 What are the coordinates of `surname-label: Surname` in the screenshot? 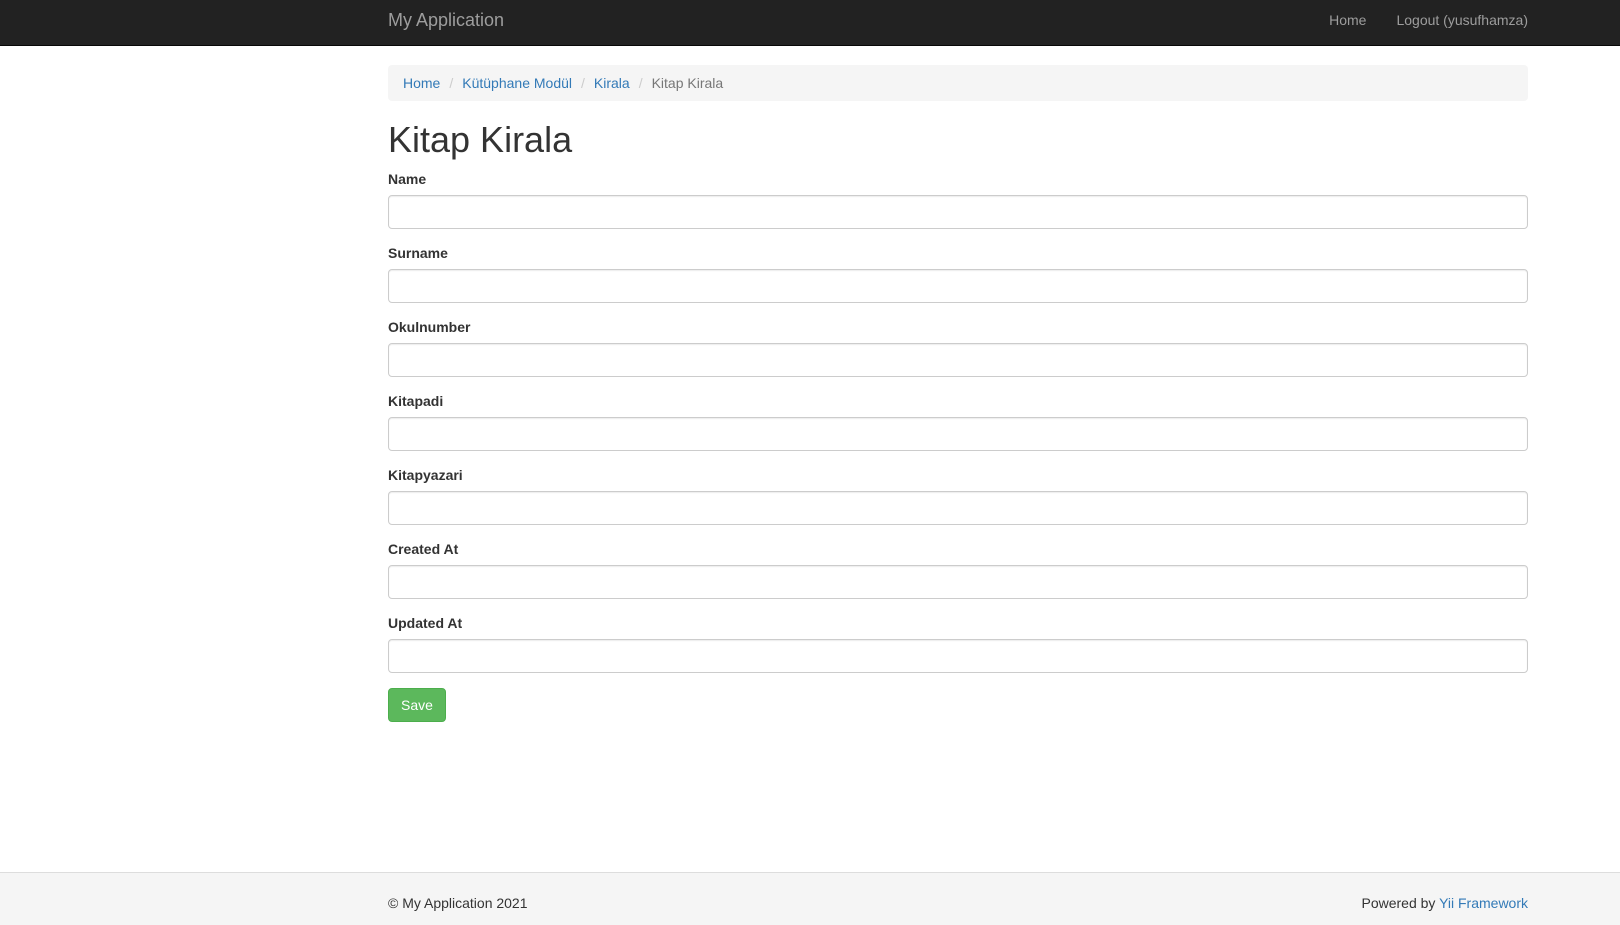 It's located at (418, 253).